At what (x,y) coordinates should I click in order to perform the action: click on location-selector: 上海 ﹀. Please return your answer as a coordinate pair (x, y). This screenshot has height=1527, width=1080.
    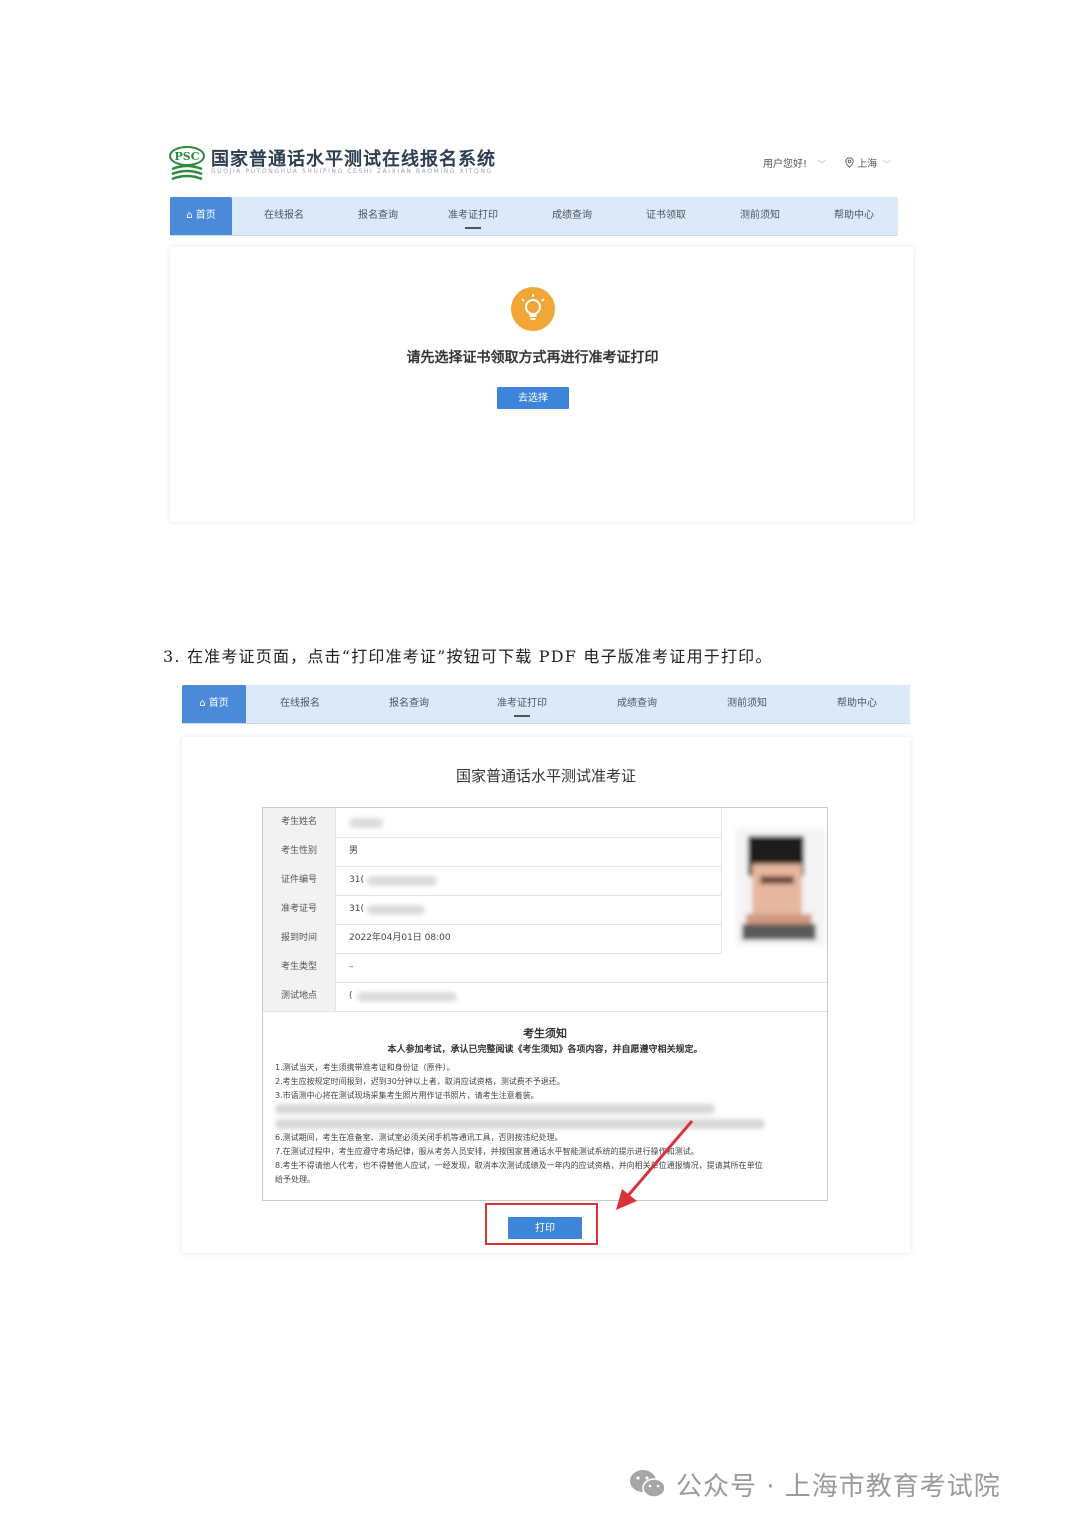
    Looking at the image, I should click on (868, 162).